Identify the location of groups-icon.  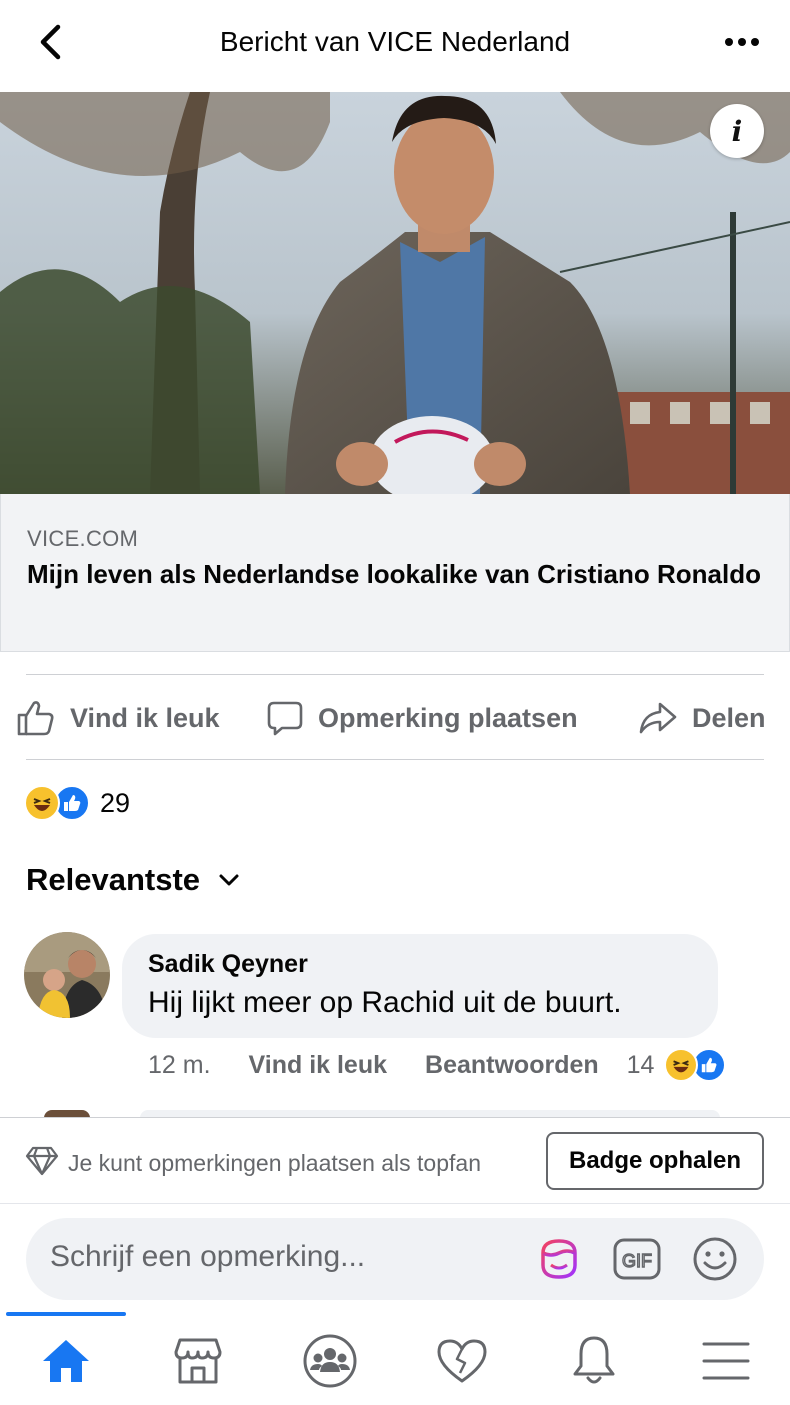
(330, 1361).